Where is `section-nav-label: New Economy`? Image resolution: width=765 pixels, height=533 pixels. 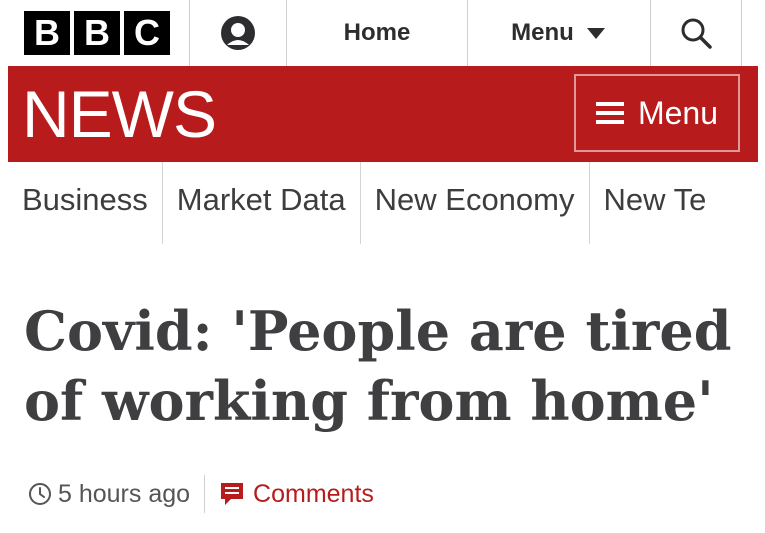
section-nav-label: New Economy is located at coordinates (474, 199).